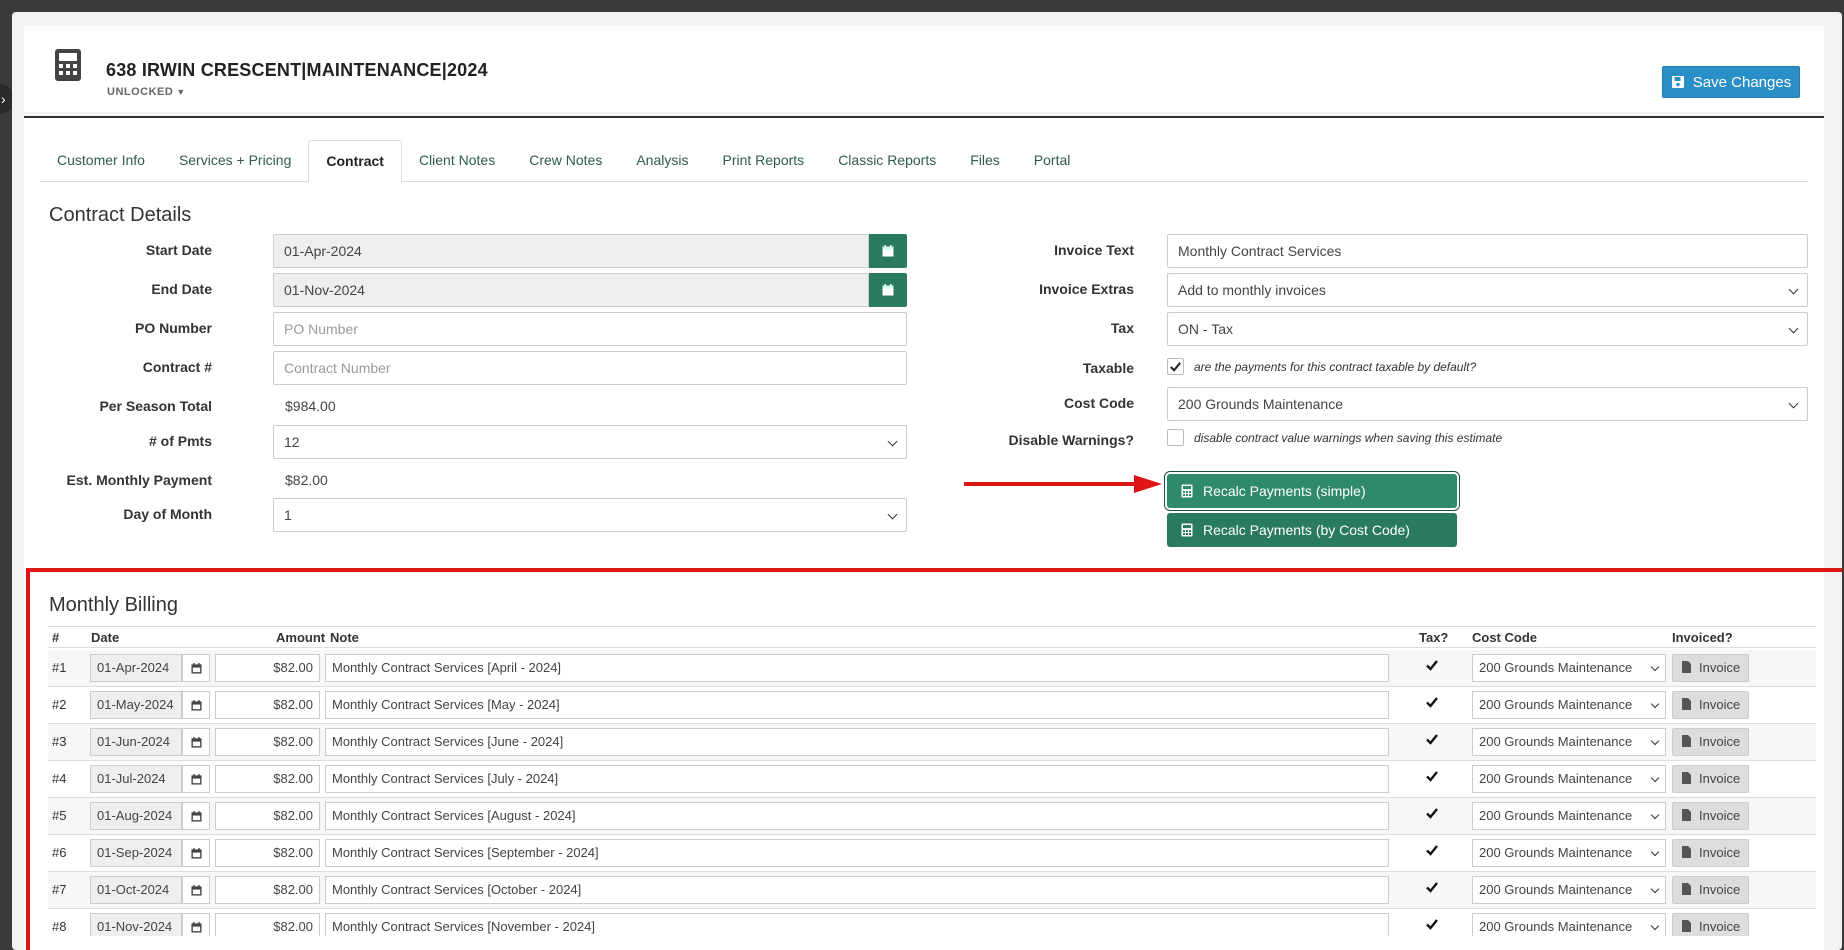  I want to click on lock-status-dropdown: UNLOCKED ▼, so click(146, 92).